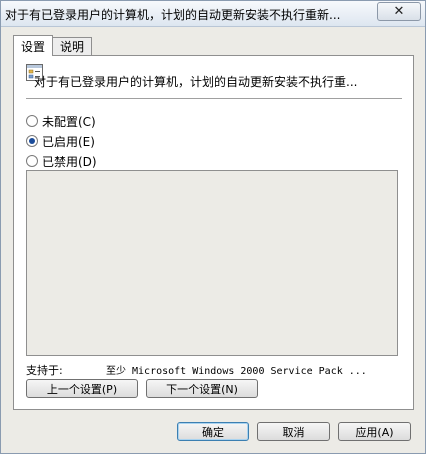  I want to click on radio-label: 已启用(E), so click(68, 141).